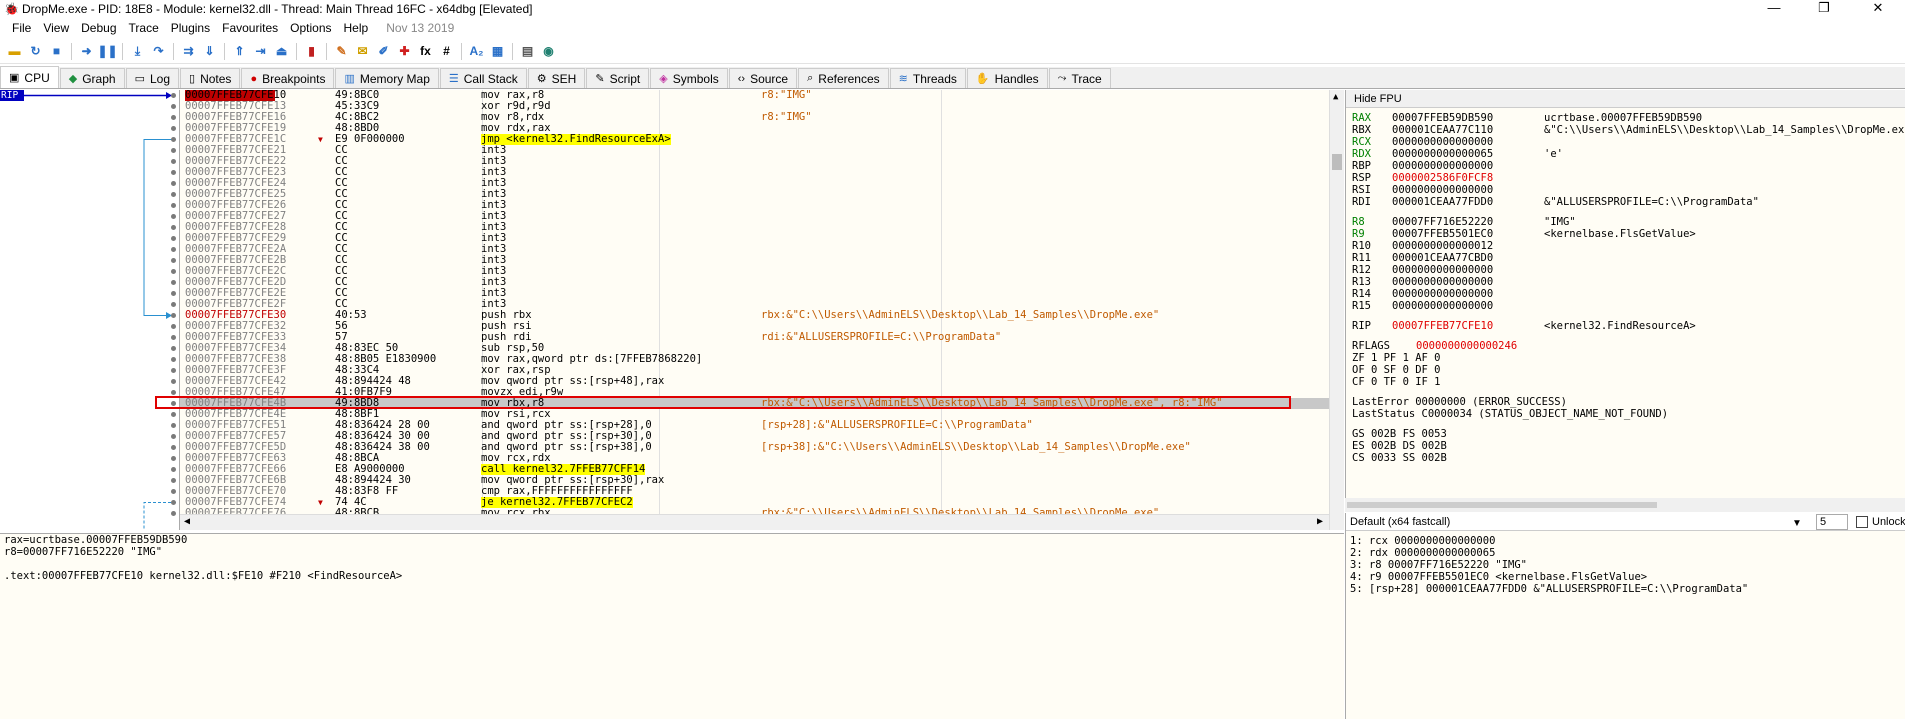 The height and width of the screenshot is (719, 1905). Describe the element at coordinates (1079, 78) in the screenshot. I see `tab-trace: ⤳ Trace` at that location.